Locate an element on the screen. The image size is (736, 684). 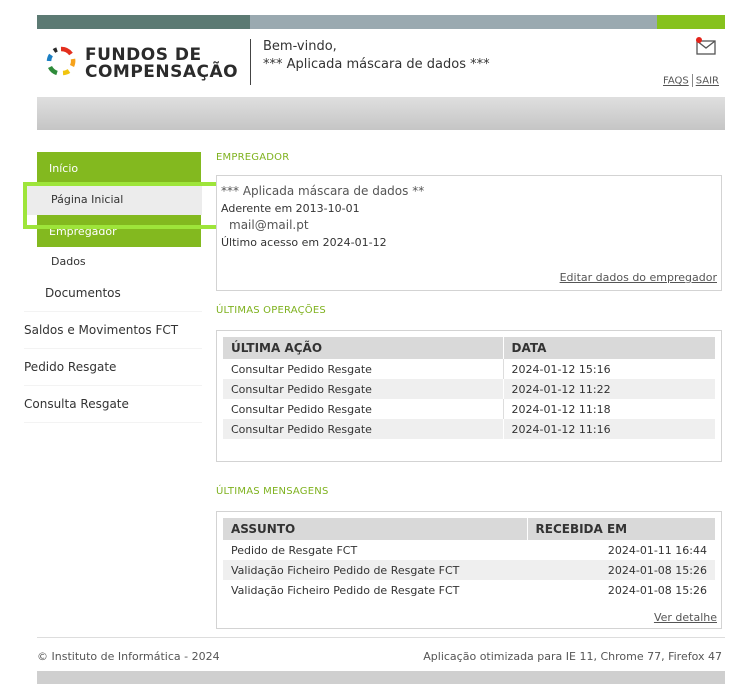
col-data: DATA is located at coordinates (608, 348).